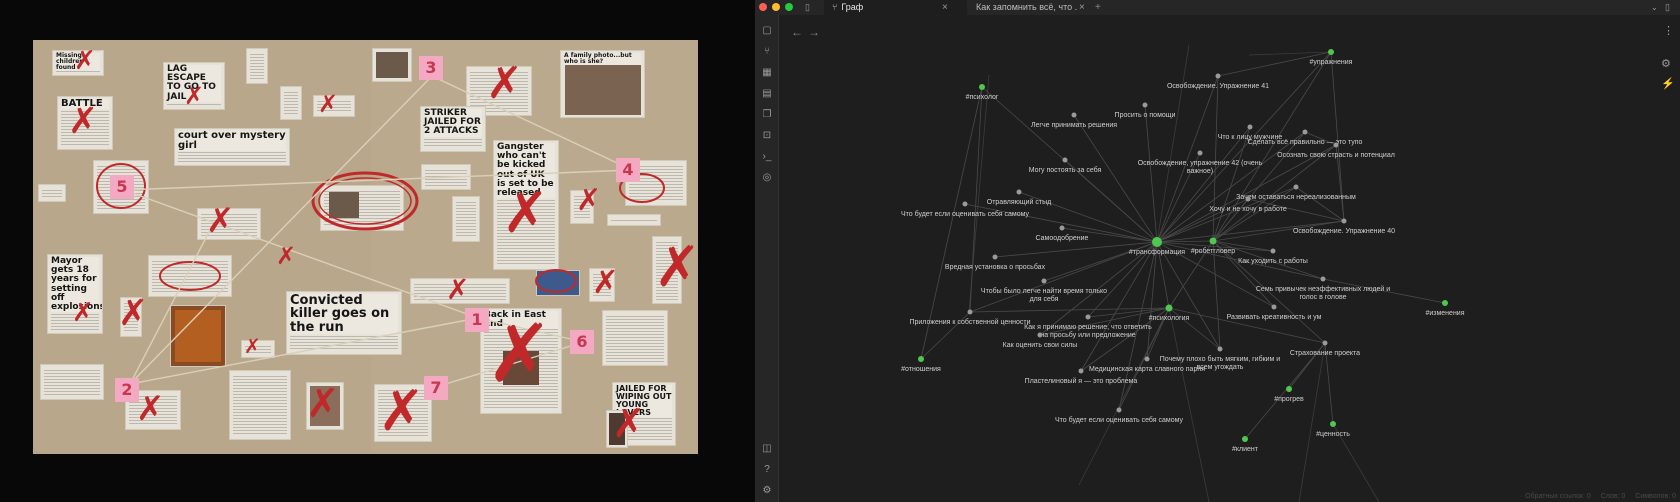  Describe the element at coordinates (1145, 115) in the screenshot. I see `graph-node-label: Просить о помощи` at that location.